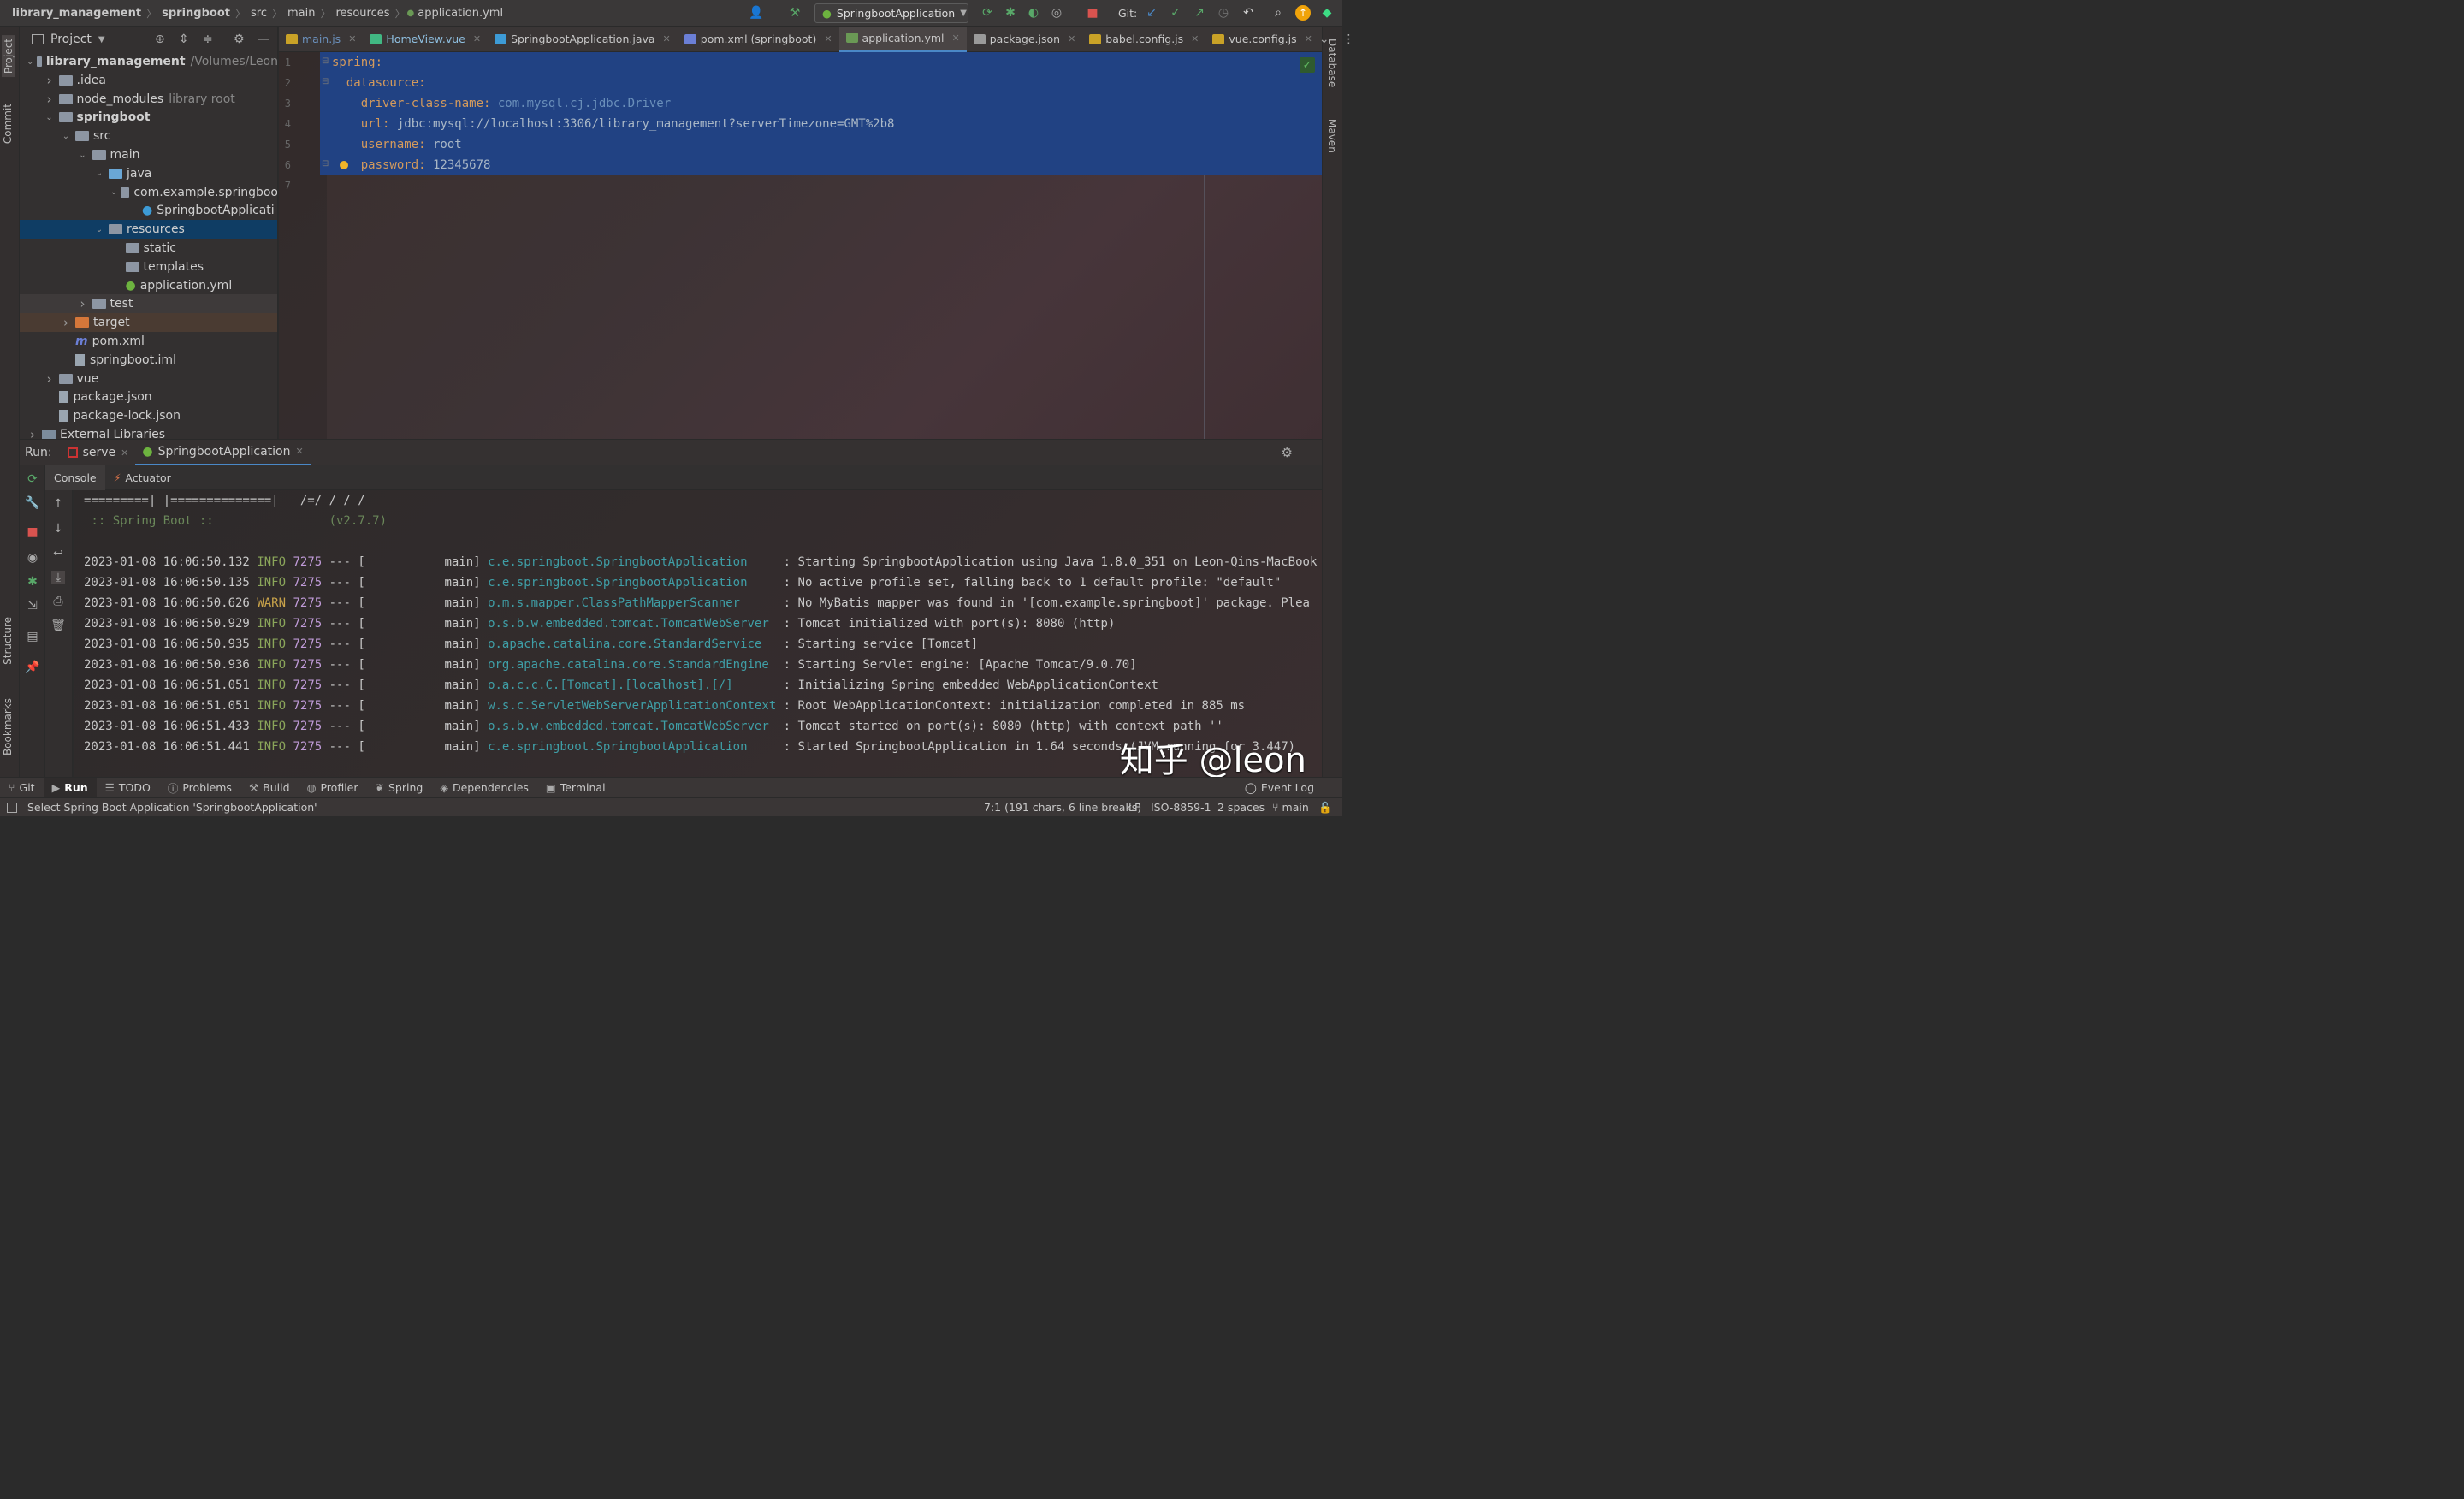  Describe the element at coordinates (1327, 13) in the screenshot. I see `plugin-icon: ◆` at that location.